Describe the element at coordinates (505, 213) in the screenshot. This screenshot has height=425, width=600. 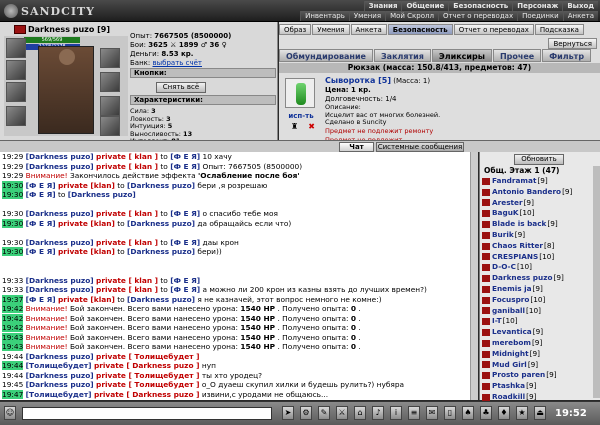
I see `online-user-name: BaguK` at that location.